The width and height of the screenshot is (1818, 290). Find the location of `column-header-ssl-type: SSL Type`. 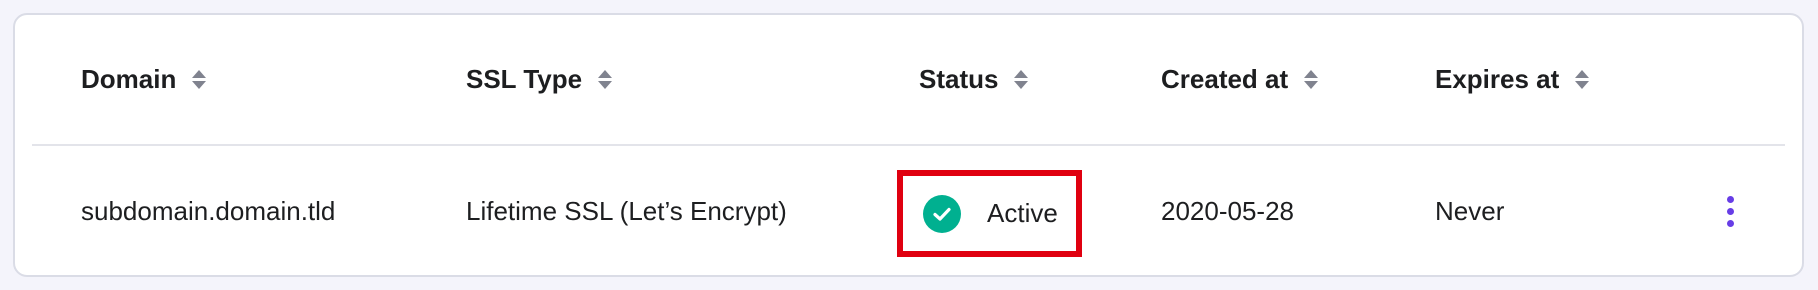

column-header-ssl-type: SSL Type is located at coordinates (539, 79).